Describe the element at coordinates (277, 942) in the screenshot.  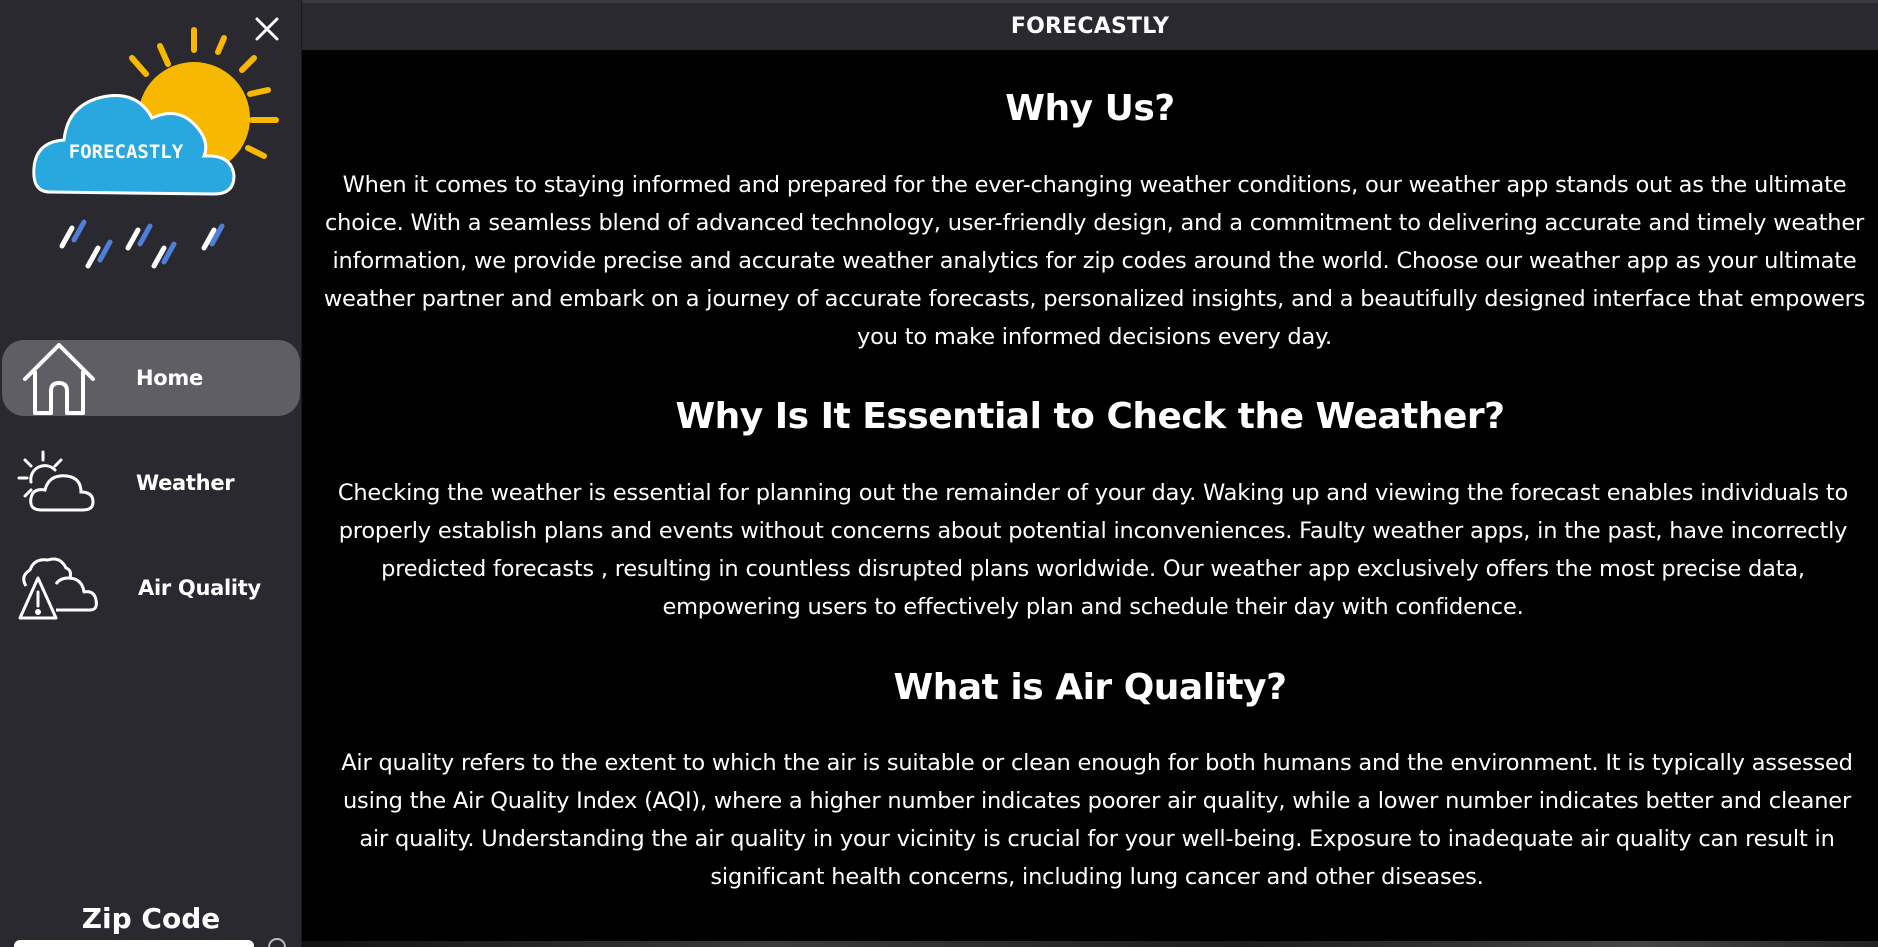
I see `zip-search-icon` at that location.